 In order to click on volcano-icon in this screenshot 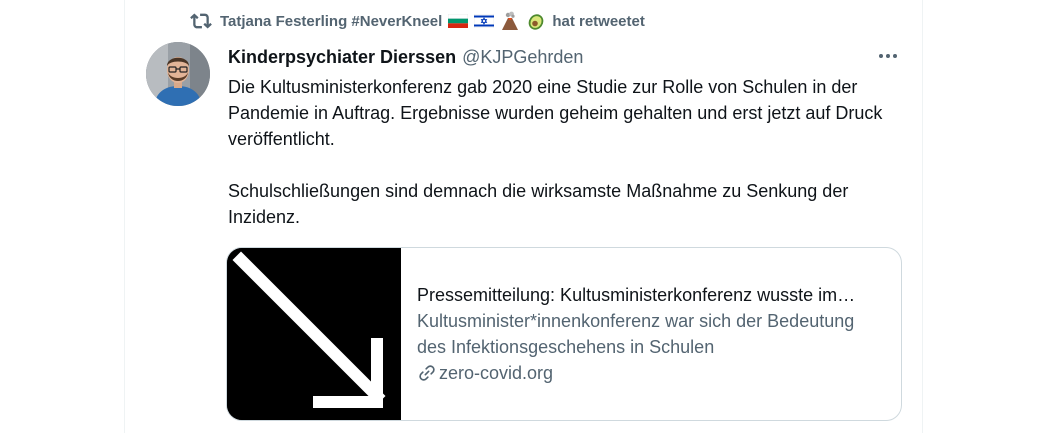, I will do `click(510, 21)`.